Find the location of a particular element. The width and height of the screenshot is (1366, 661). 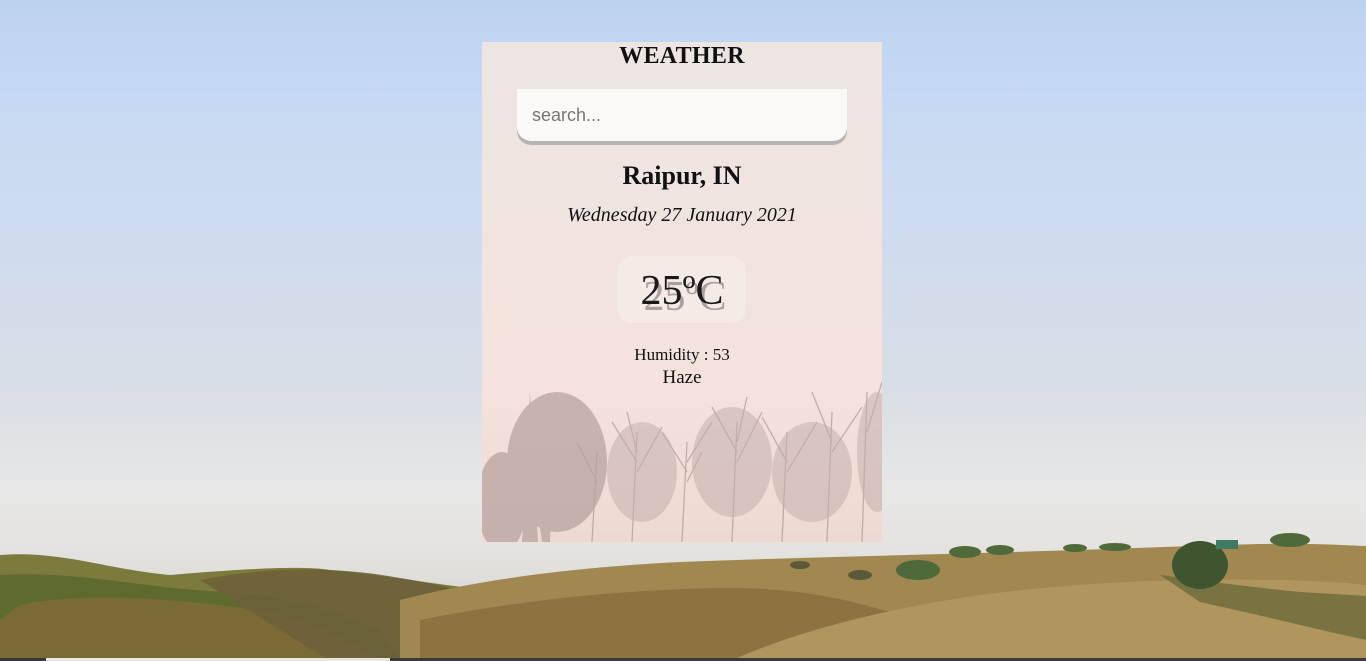

search-input is located at coordinates (682, 115).